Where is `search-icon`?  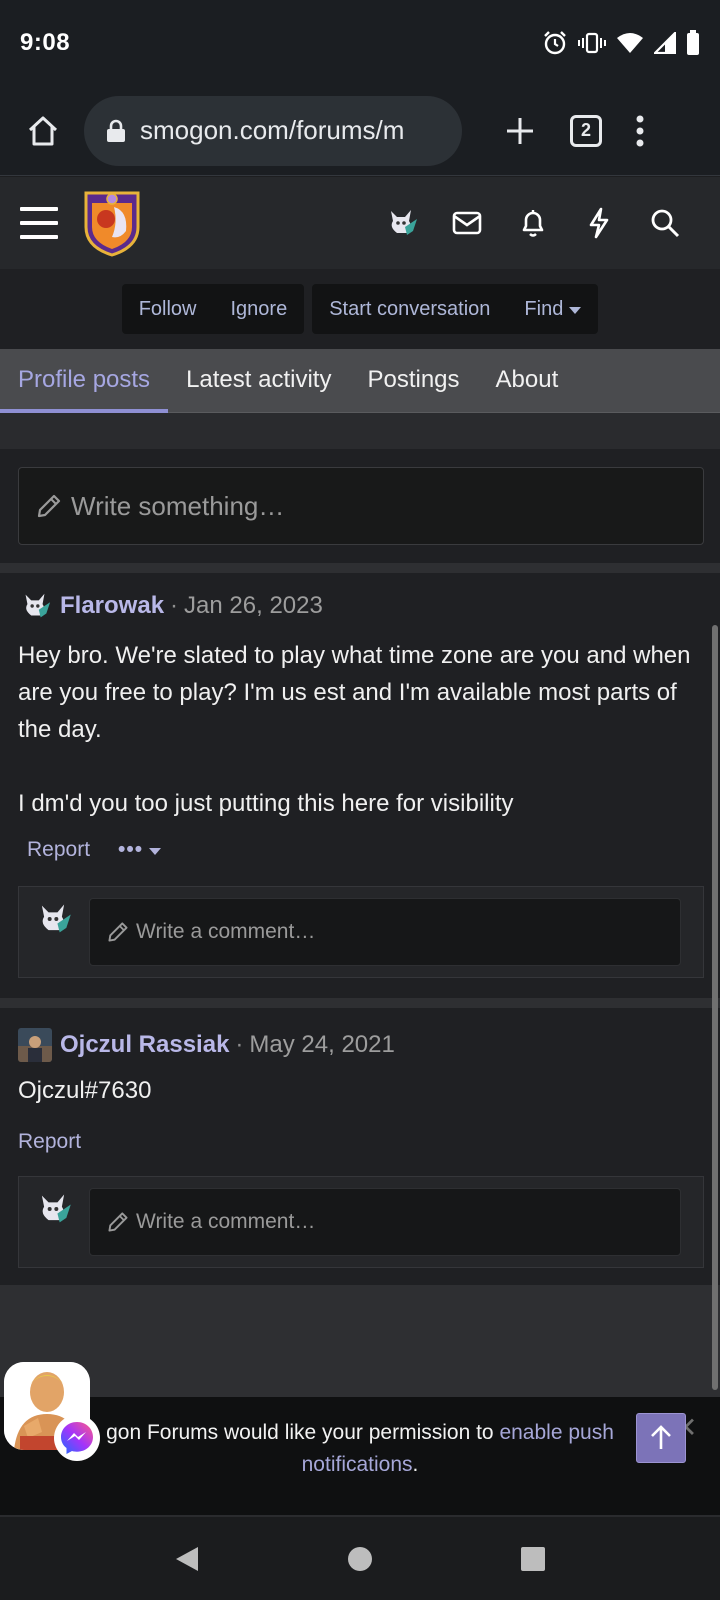
search-icon is located at coordinates (665, 223).